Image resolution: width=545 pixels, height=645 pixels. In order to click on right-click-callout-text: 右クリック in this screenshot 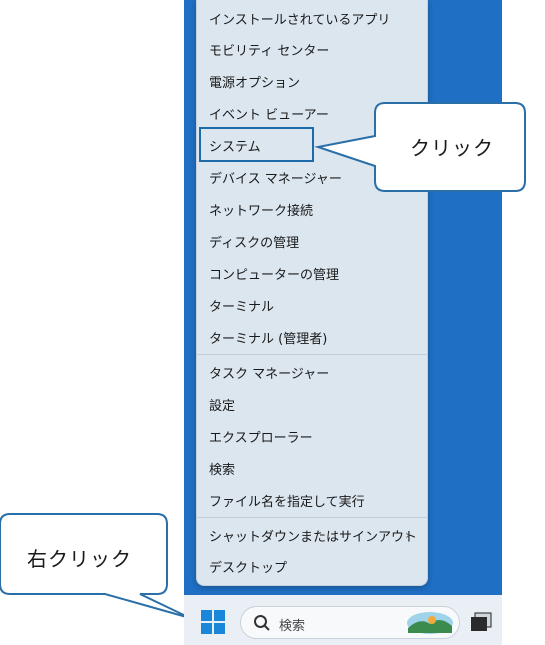, I will do `click(79, 559)`.